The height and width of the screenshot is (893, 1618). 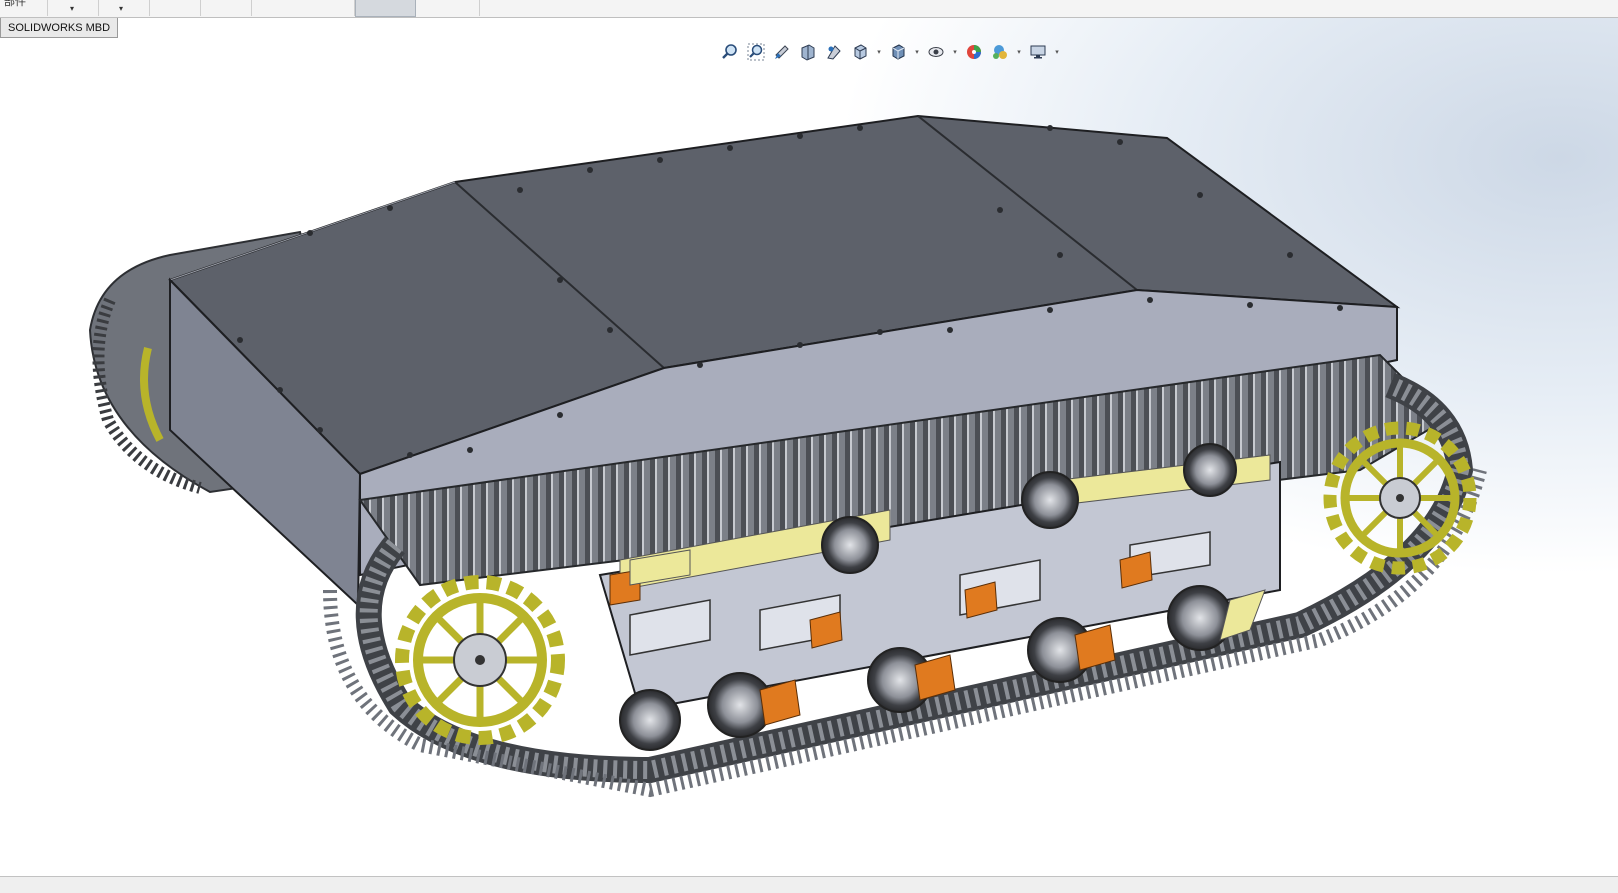 What do you see at coordinates (898, 52) in the screenshot?
I see `display-style-icon` at bounding box center [898, 52].